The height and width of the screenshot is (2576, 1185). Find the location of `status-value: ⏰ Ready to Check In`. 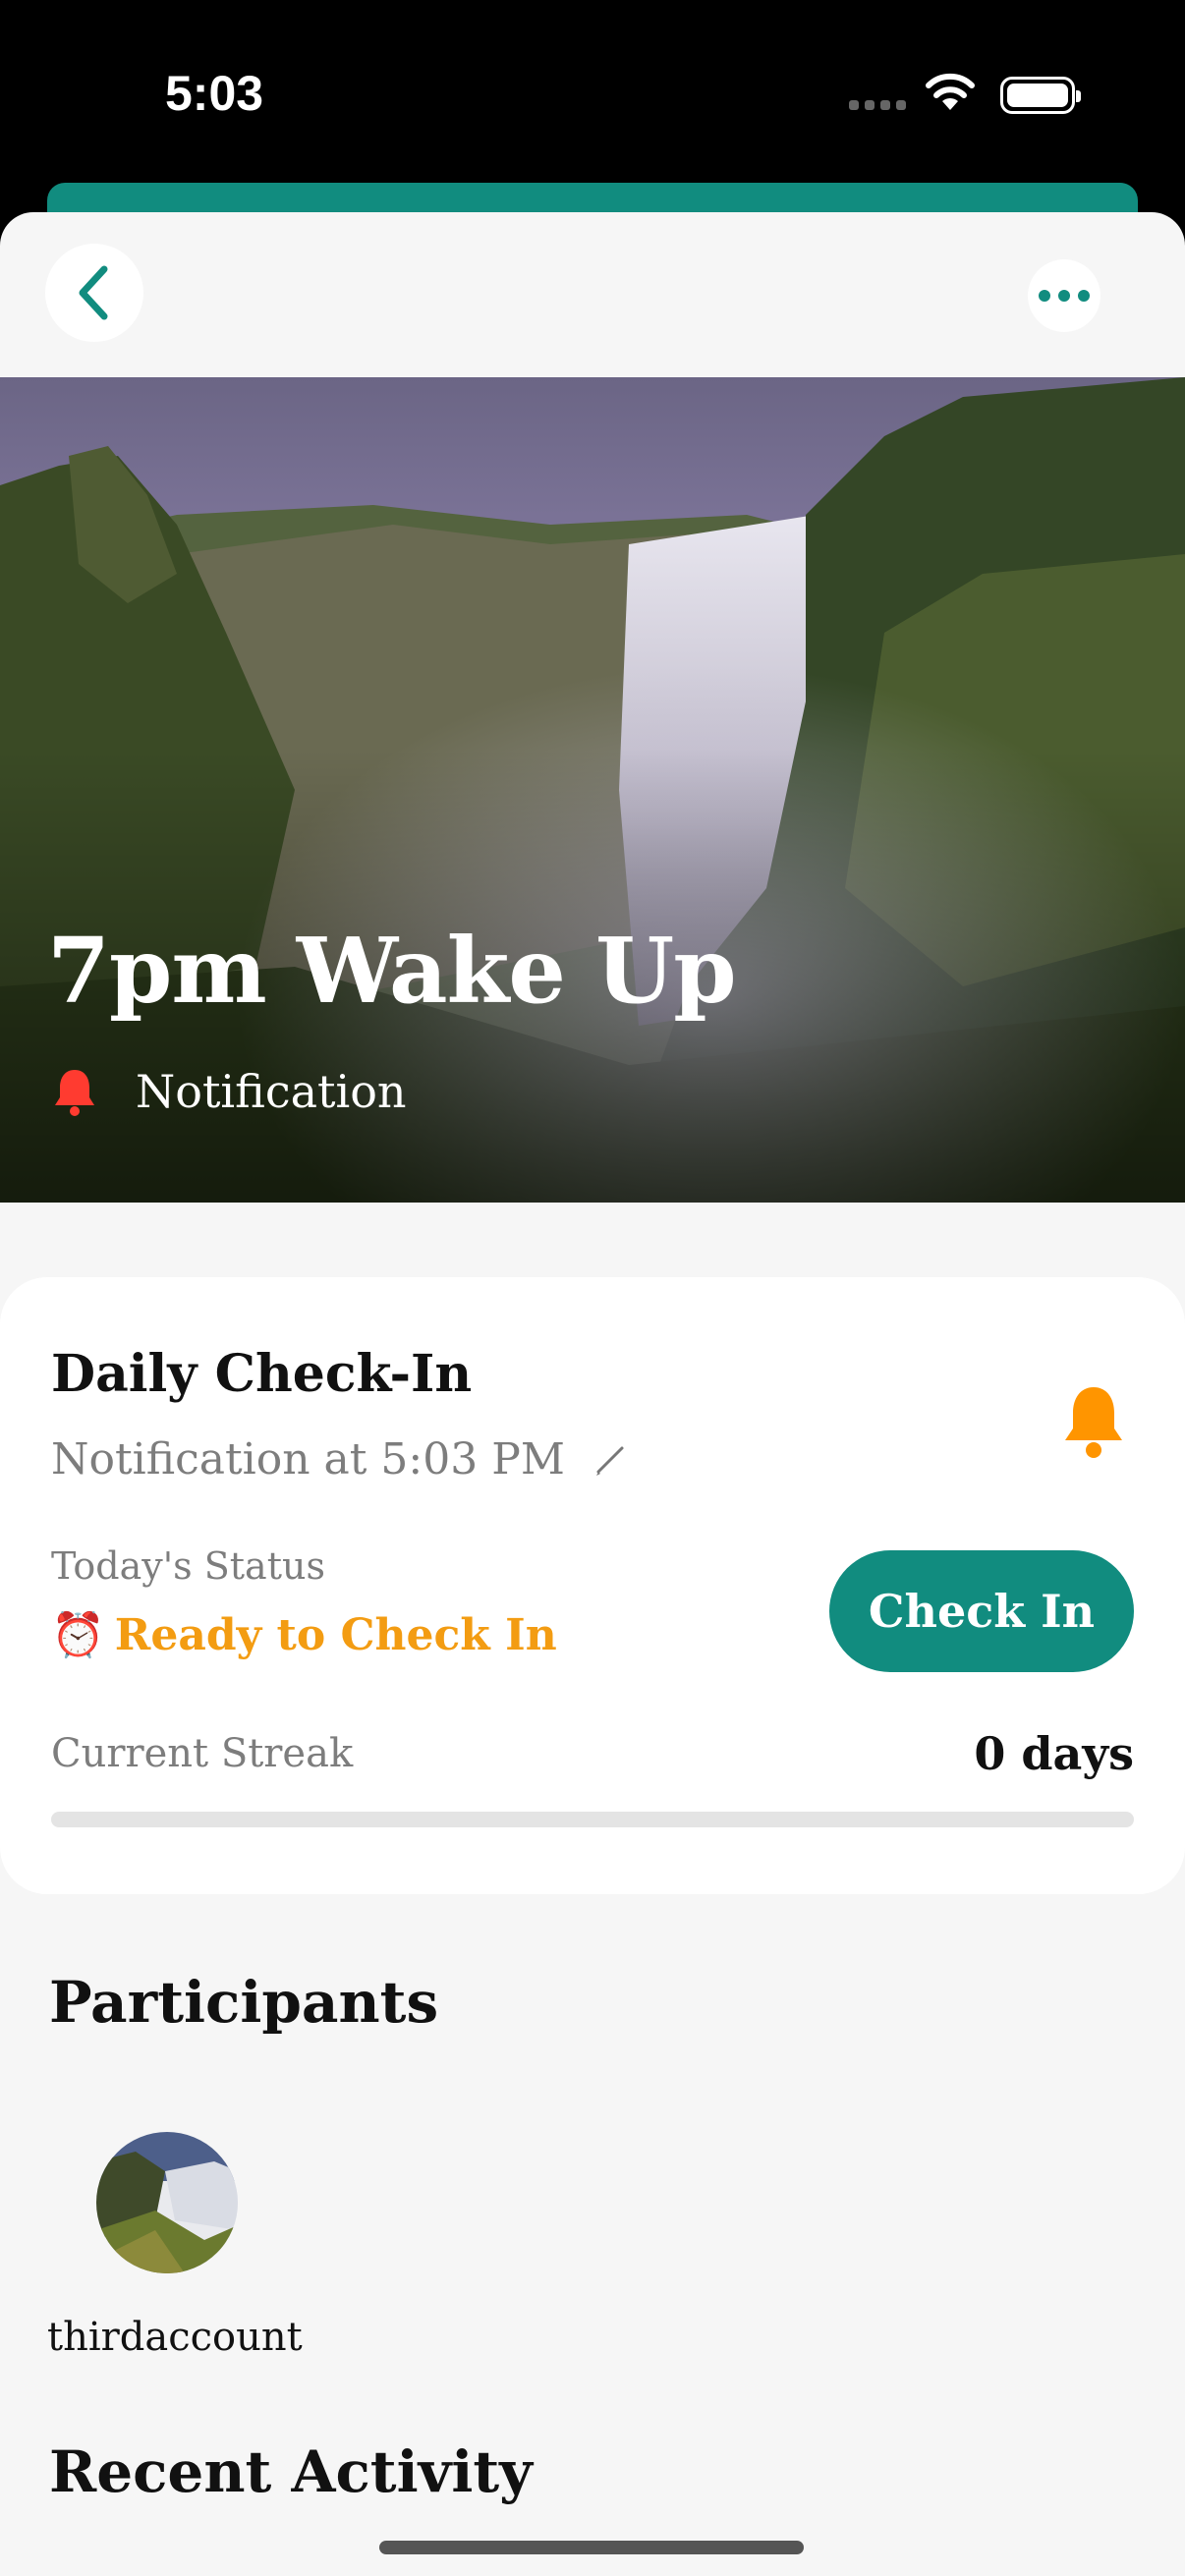

status-value: ⏰ Ready to Check In is located at coordinates (304, 1635).